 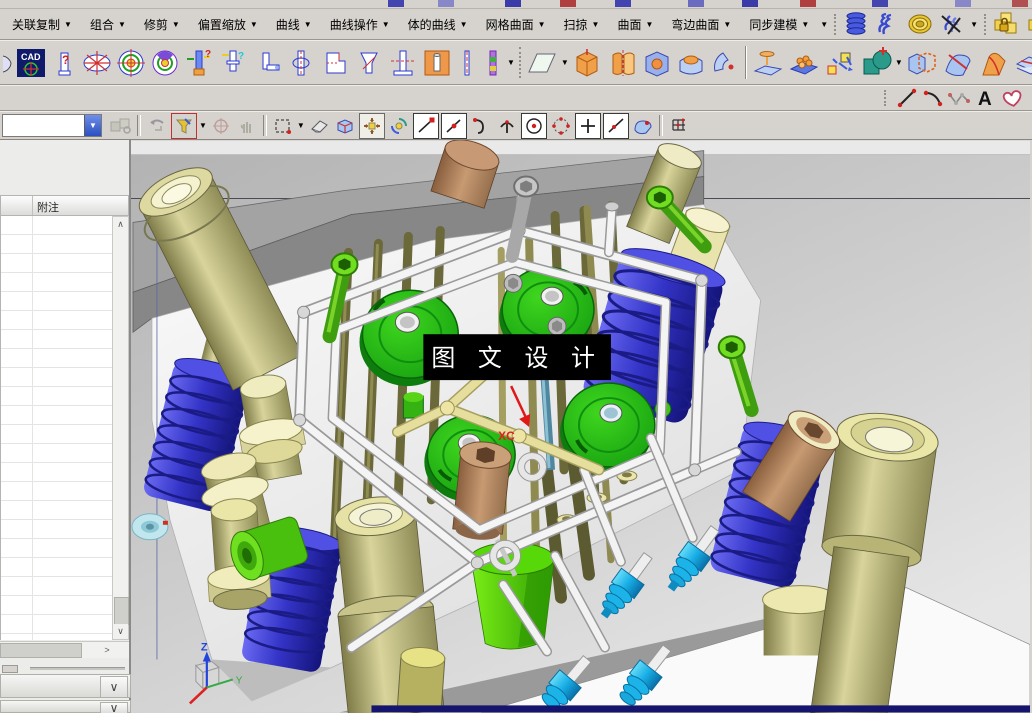 I want to click on grid-snap-icon, so click(x=679, y=126).